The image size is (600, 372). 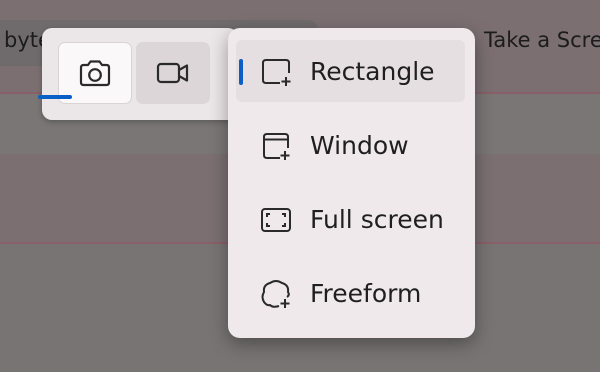 I want to click on selected-mode-indicator, so click(x=55, y=97).